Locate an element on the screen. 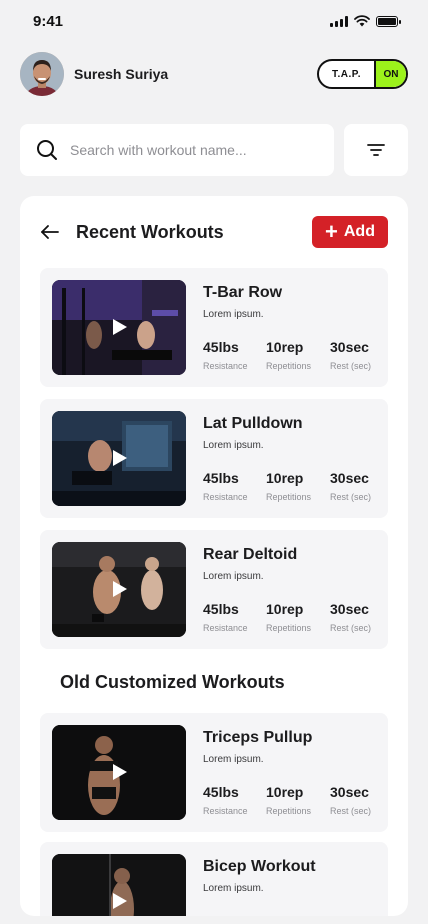 This screenshot has height=924, width=428. search-input is located at coordinates (195, 150).